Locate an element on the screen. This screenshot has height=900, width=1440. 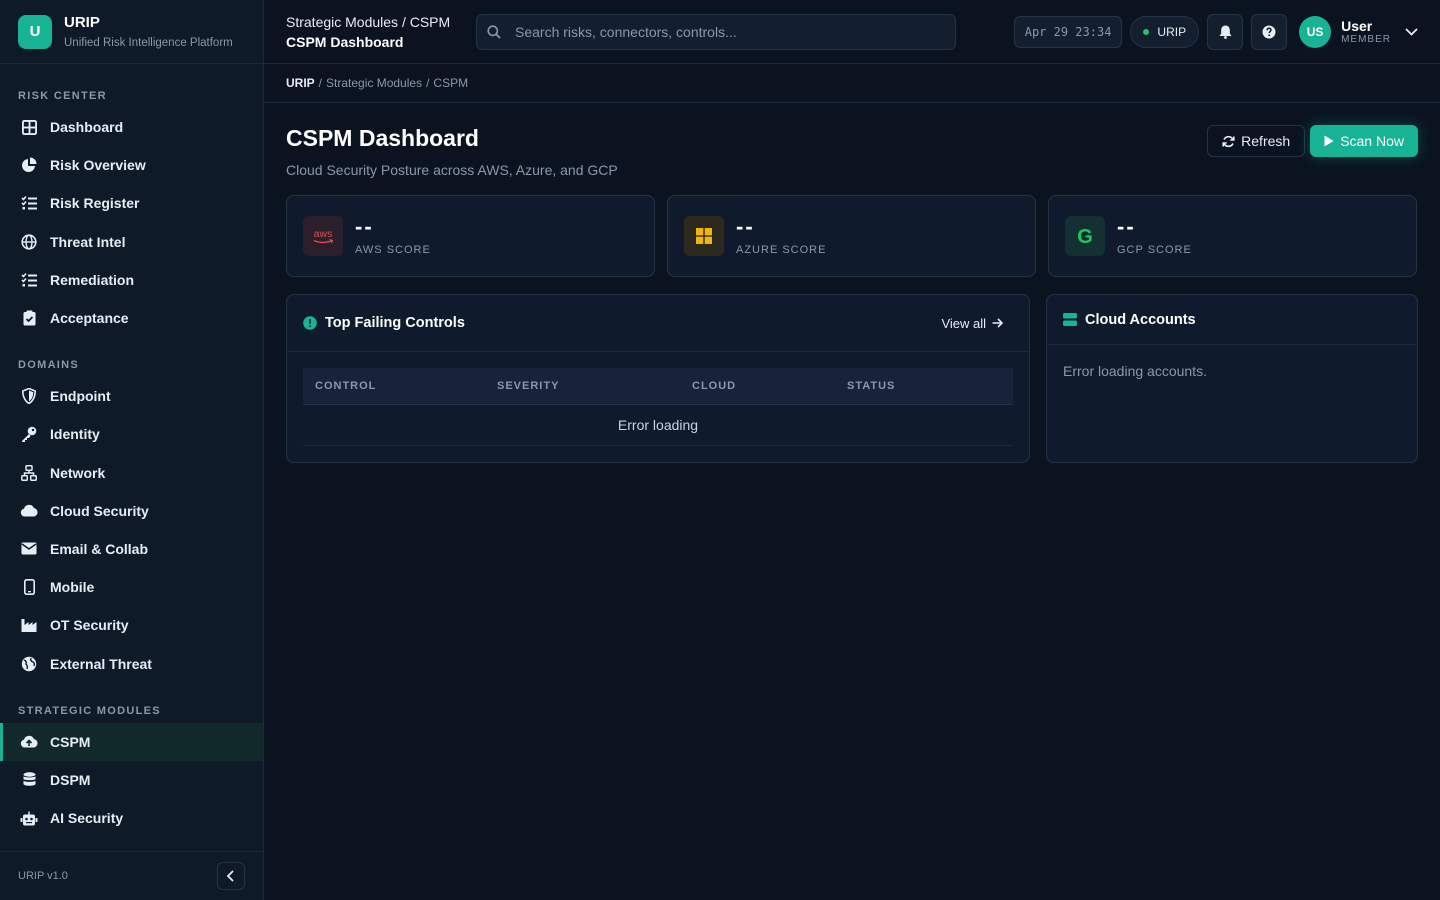
table-empty-row: Error loading is located at coordinates (658, 425).